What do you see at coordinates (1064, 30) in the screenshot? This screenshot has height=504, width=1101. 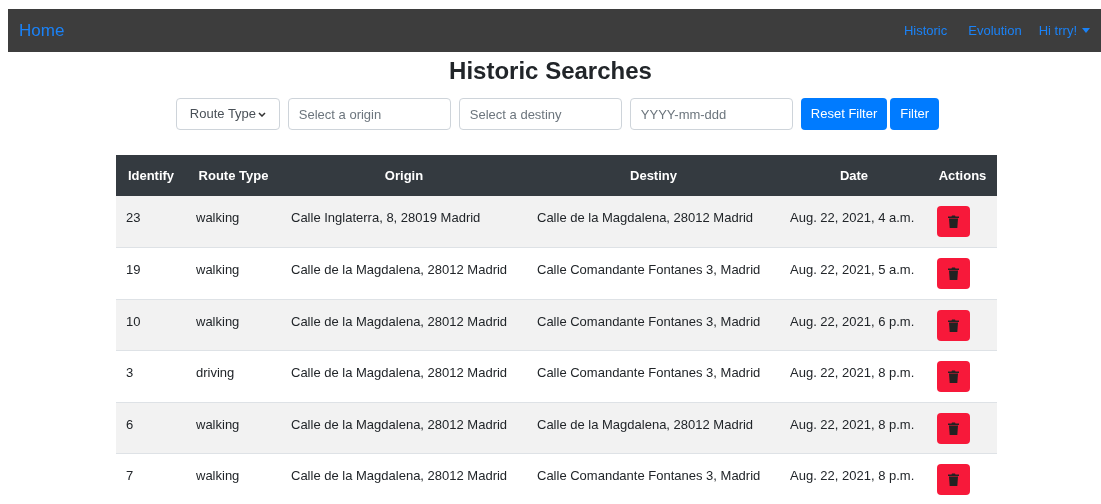 I see `user-menu: Hi trry!` at bounding box center [1064, 30].